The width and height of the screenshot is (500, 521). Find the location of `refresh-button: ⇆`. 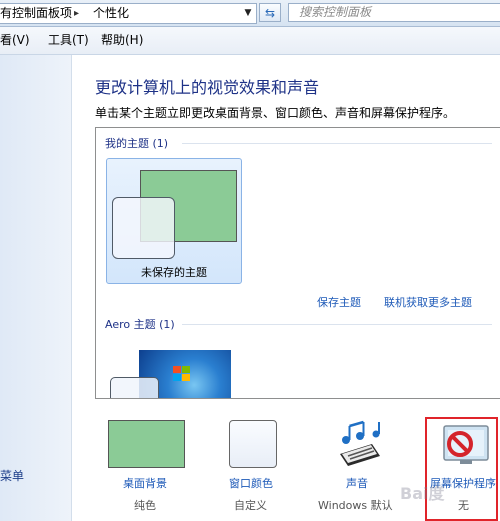

refresh-button: ⇆ is located at coordinates (270, 12).